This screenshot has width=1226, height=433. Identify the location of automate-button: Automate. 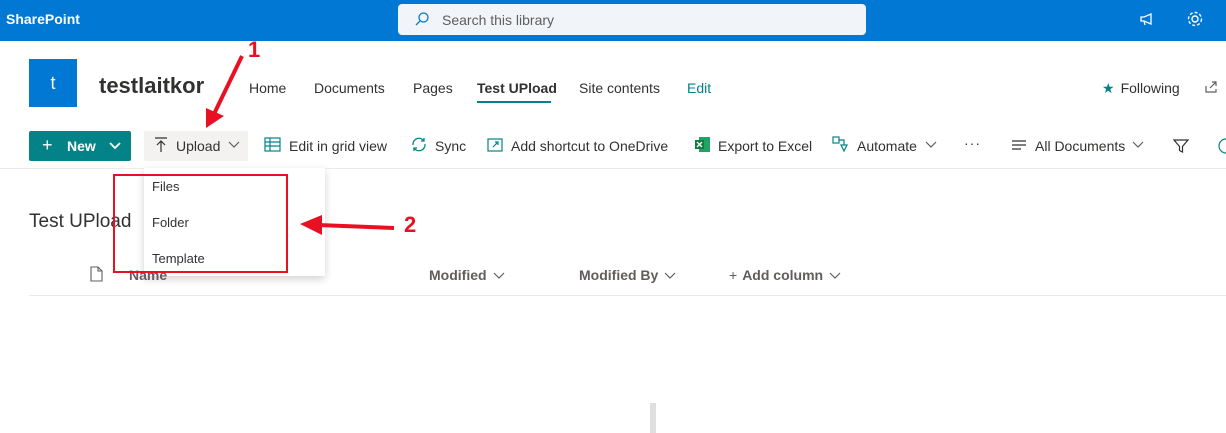
(887, 146).